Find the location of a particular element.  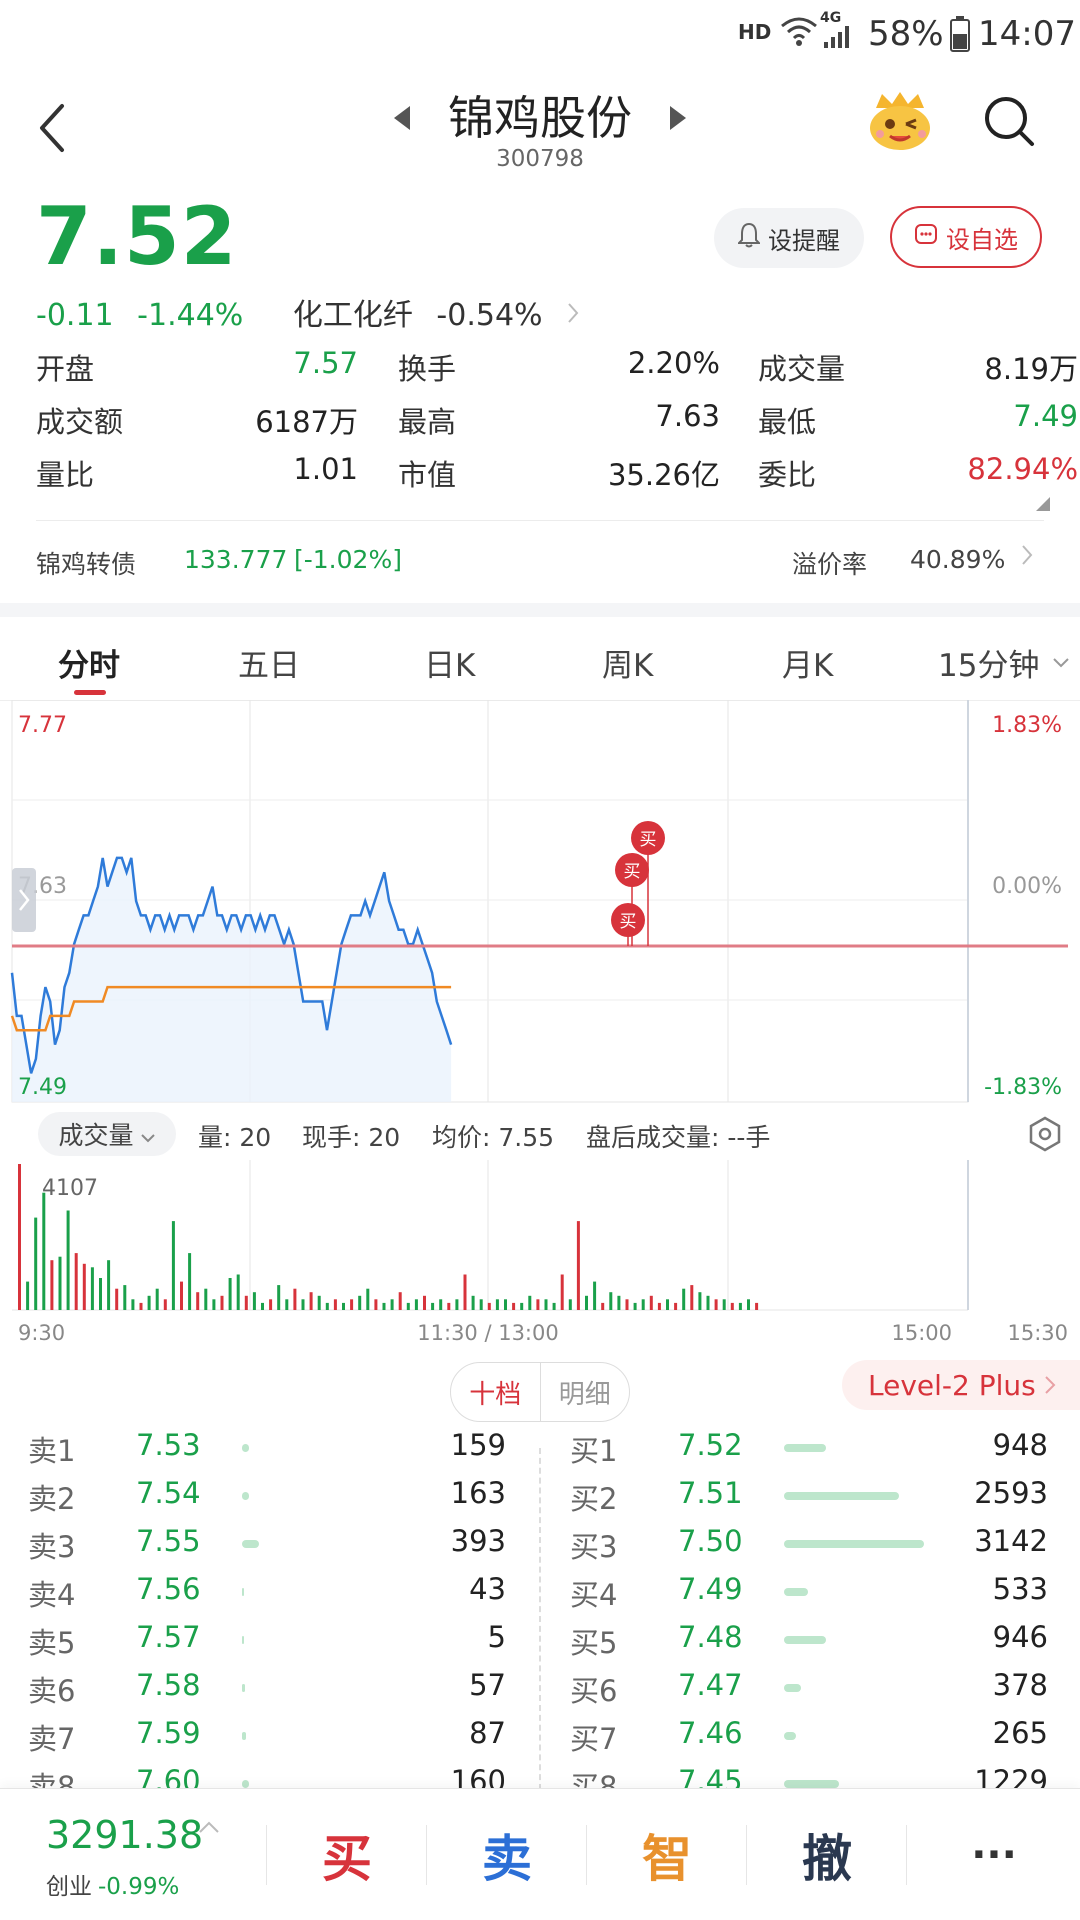

set-alert-button: 设提醒 is located at coordinates (789, 238).